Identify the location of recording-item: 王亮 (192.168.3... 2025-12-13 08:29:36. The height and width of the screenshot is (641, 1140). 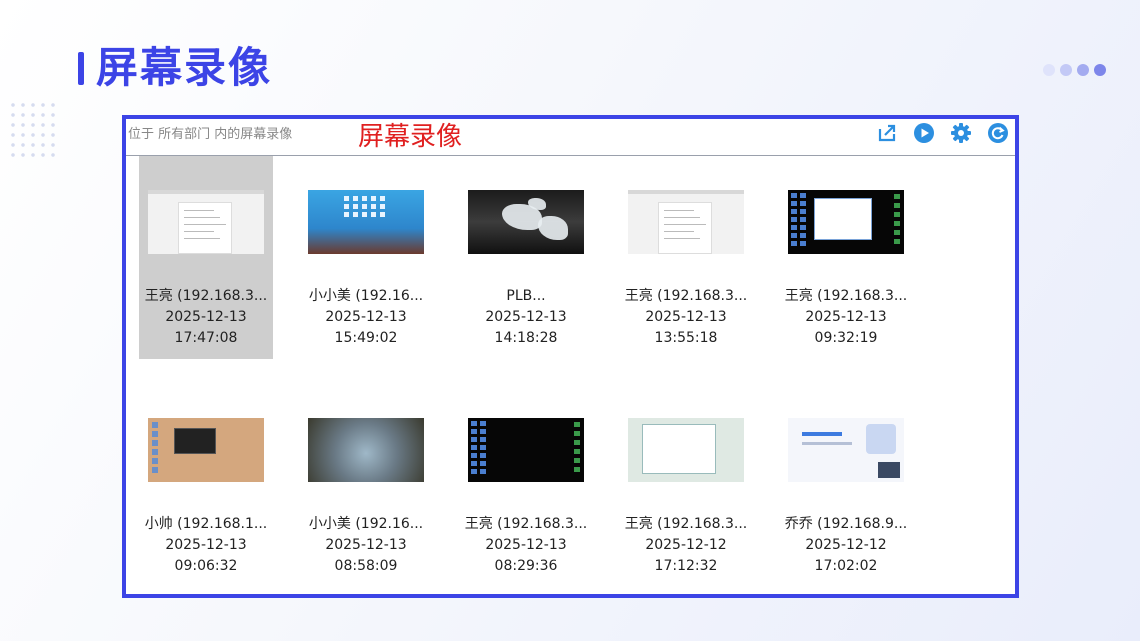
(526, 485).